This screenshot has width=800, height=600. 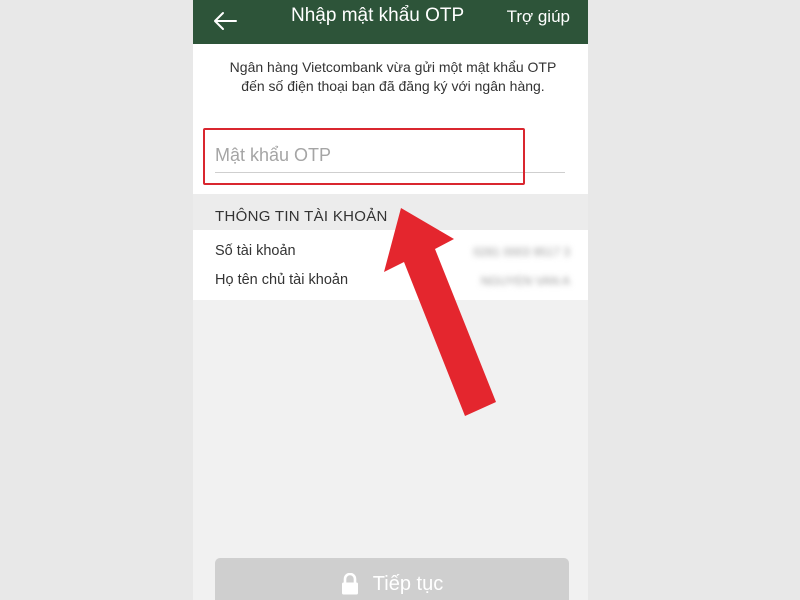 I want to click on page-title: Nhập mật khẩu OTP, so click(x=378, y=15).